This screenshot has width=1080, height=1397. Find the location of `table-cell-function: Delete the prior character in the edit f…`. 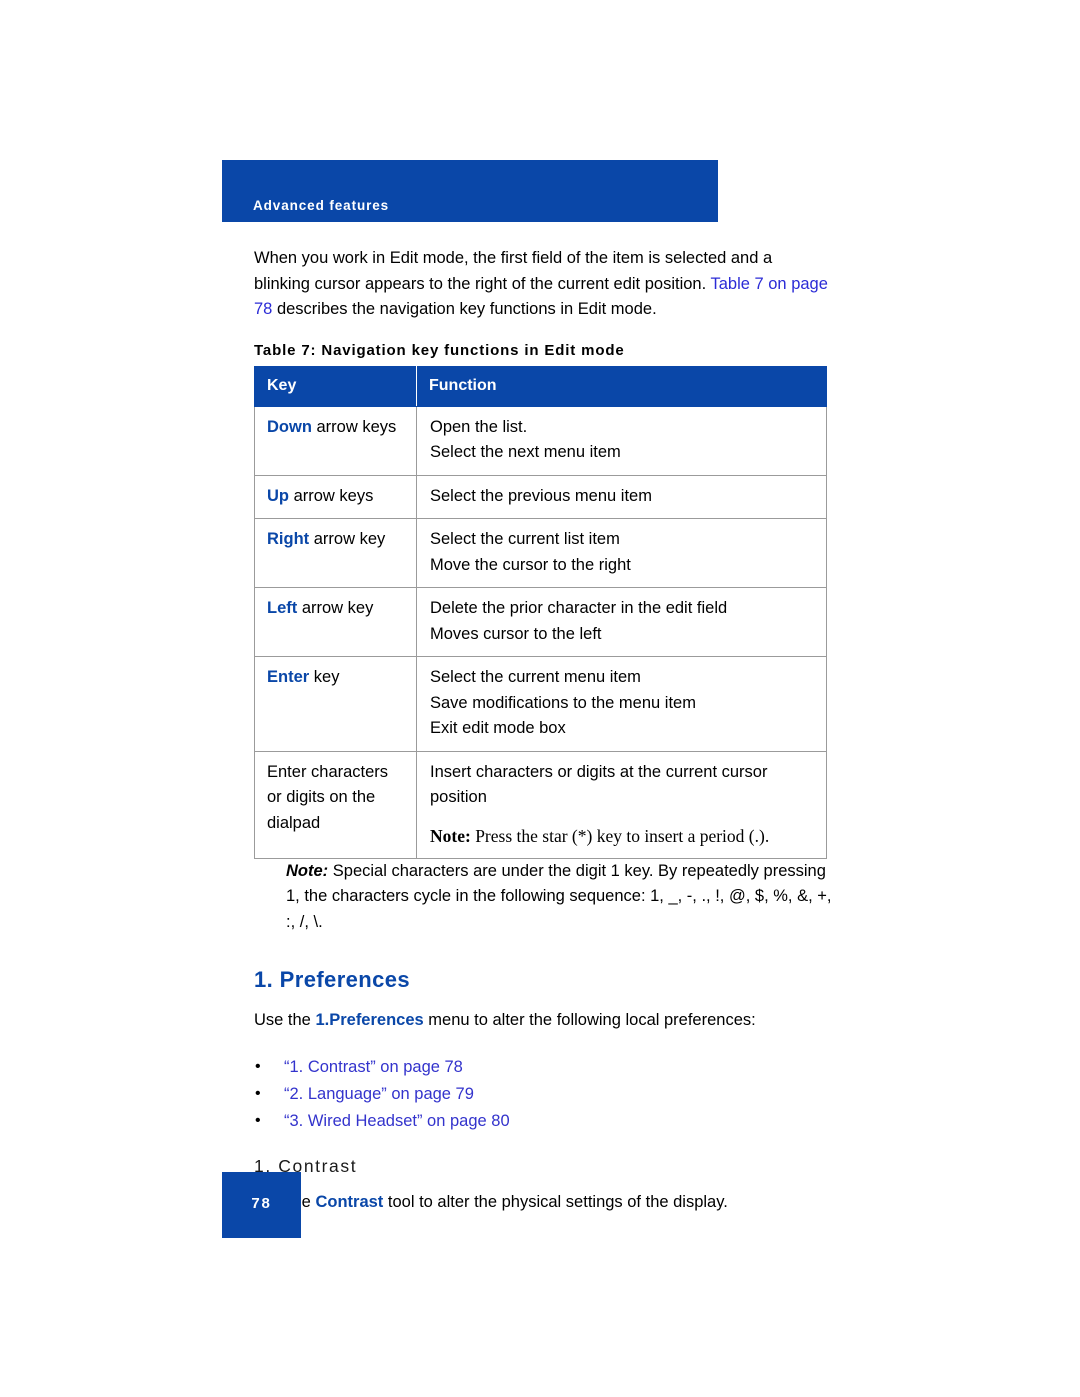

table-cell-function: Delete the prior character in the edit f… is located at coordinates (621, 622).